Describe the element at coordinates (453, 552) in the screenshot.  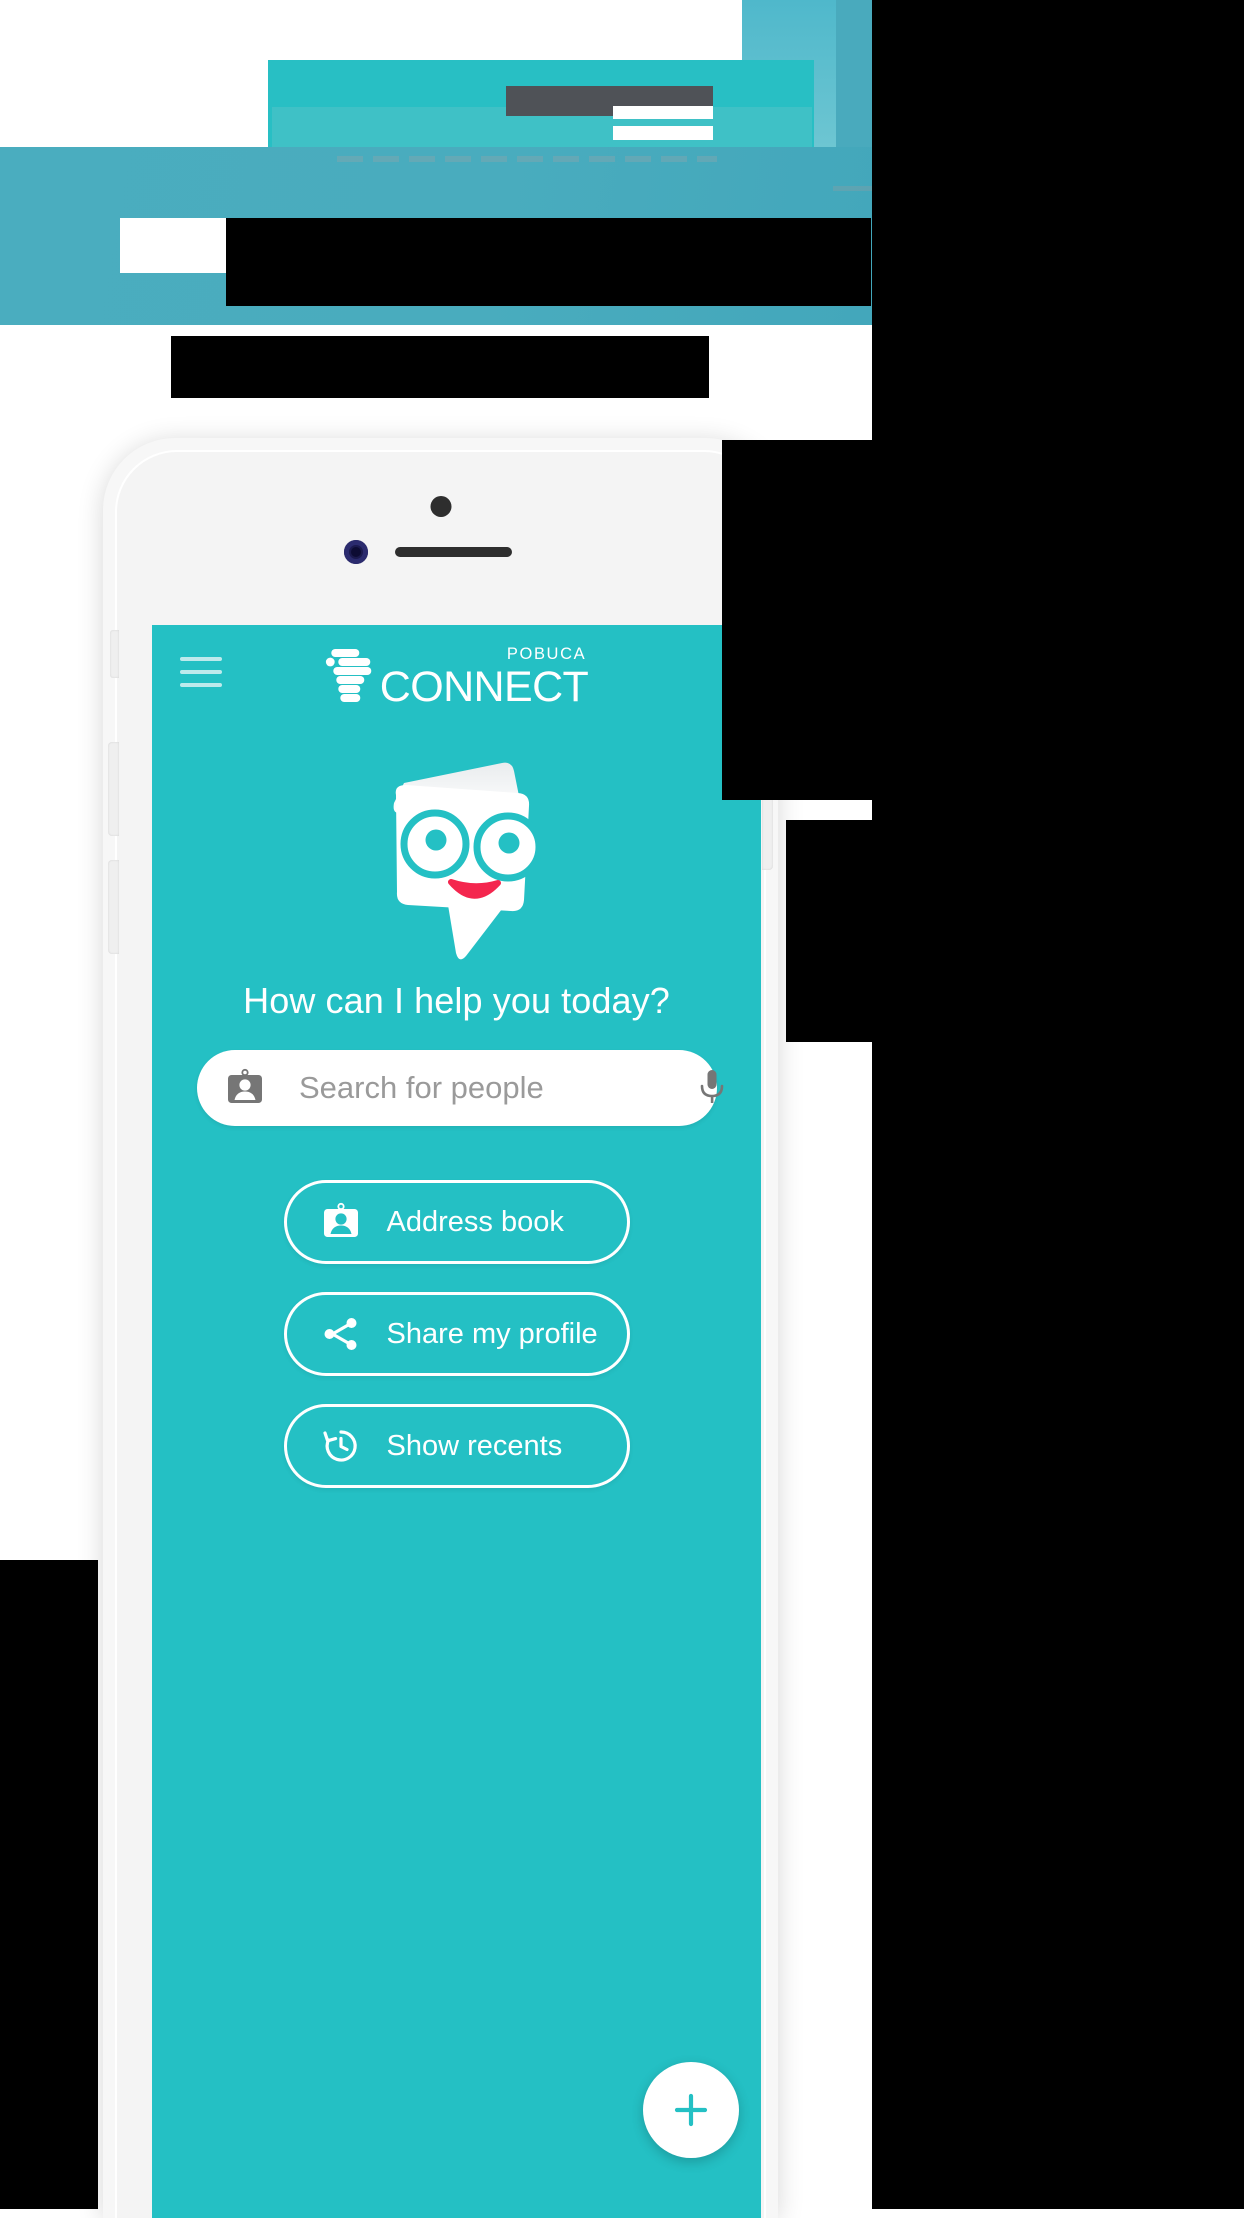
I see `earpiece-speaker-icon` at that location.